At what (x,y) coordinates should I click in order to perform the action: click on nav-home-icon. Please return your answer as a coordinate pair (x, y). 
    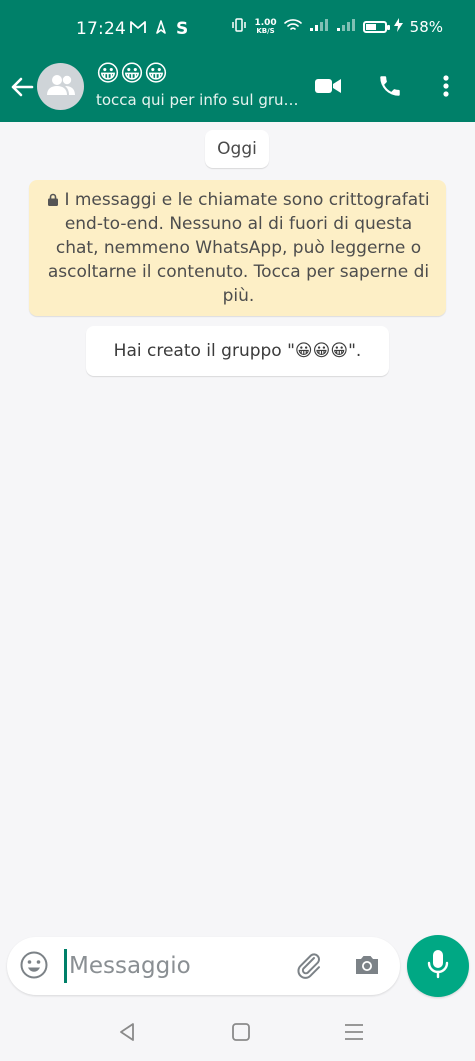
    Looking at the image, I should click on (241, 1032).